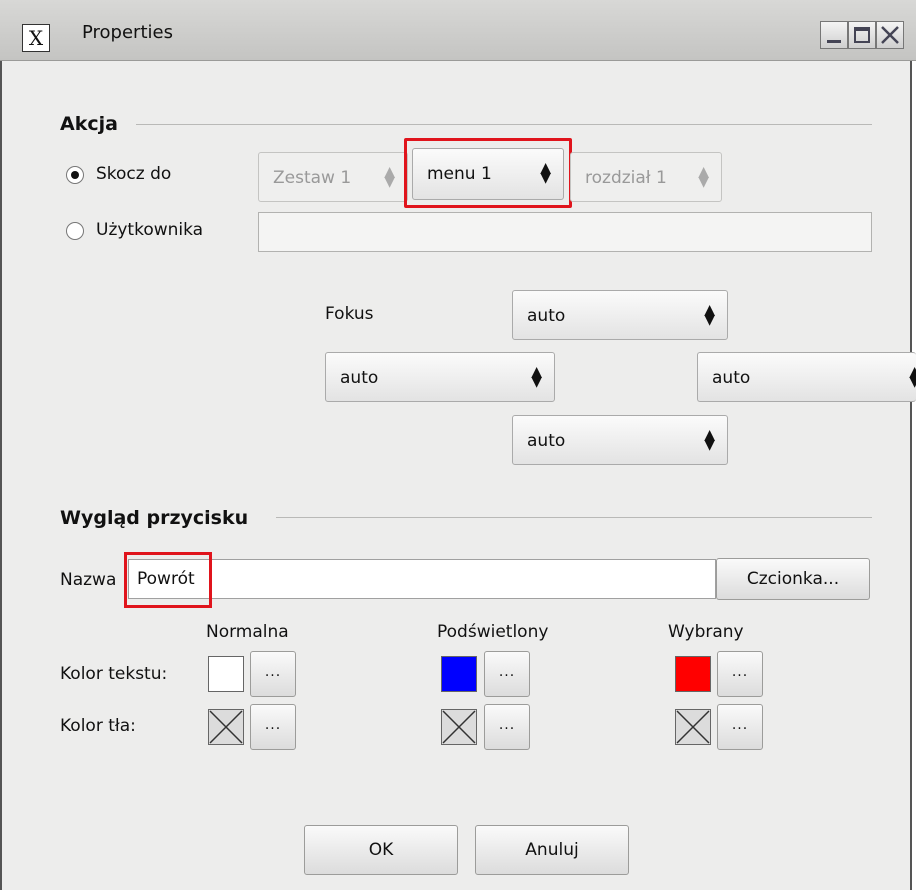 Image resolution: width=916 pixels, height=890 pixels. I want to click on name-highlight-frame, so click(168, 580).